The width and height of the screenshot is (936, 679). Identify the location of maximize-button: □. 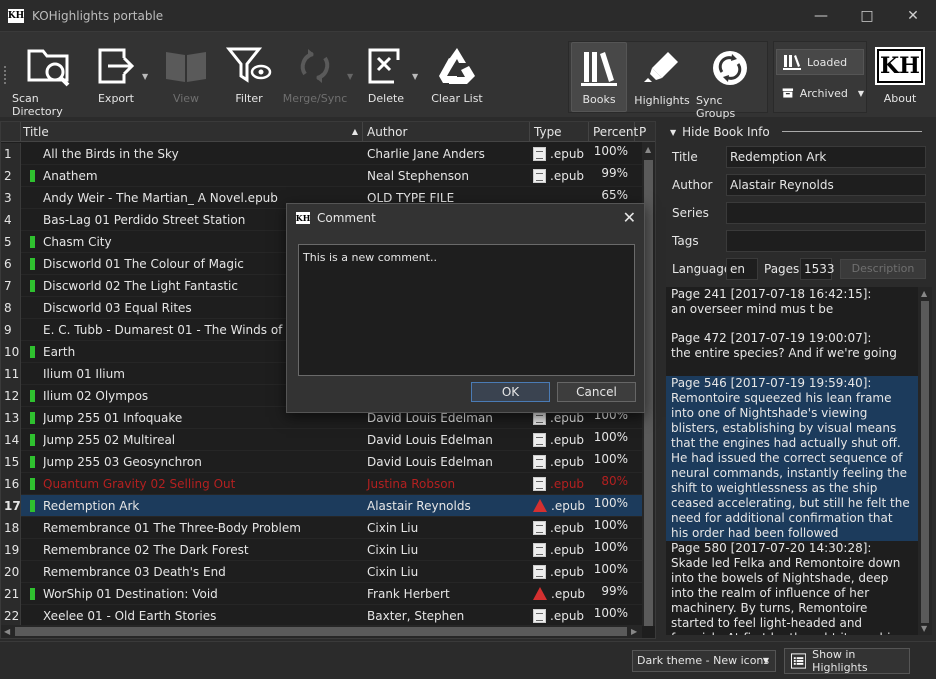
(867, 15).